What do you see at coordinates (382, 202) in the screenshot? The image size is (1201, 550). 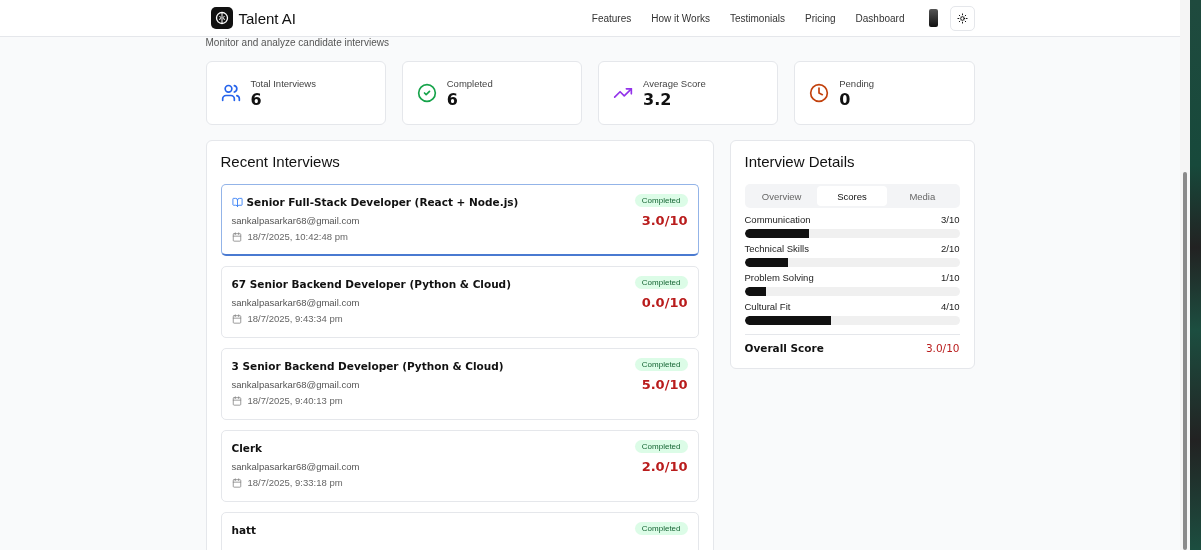 I see `interview-title: Senior Full-Stack Developer (React + Node.js)` at bounding box center [382, 202].